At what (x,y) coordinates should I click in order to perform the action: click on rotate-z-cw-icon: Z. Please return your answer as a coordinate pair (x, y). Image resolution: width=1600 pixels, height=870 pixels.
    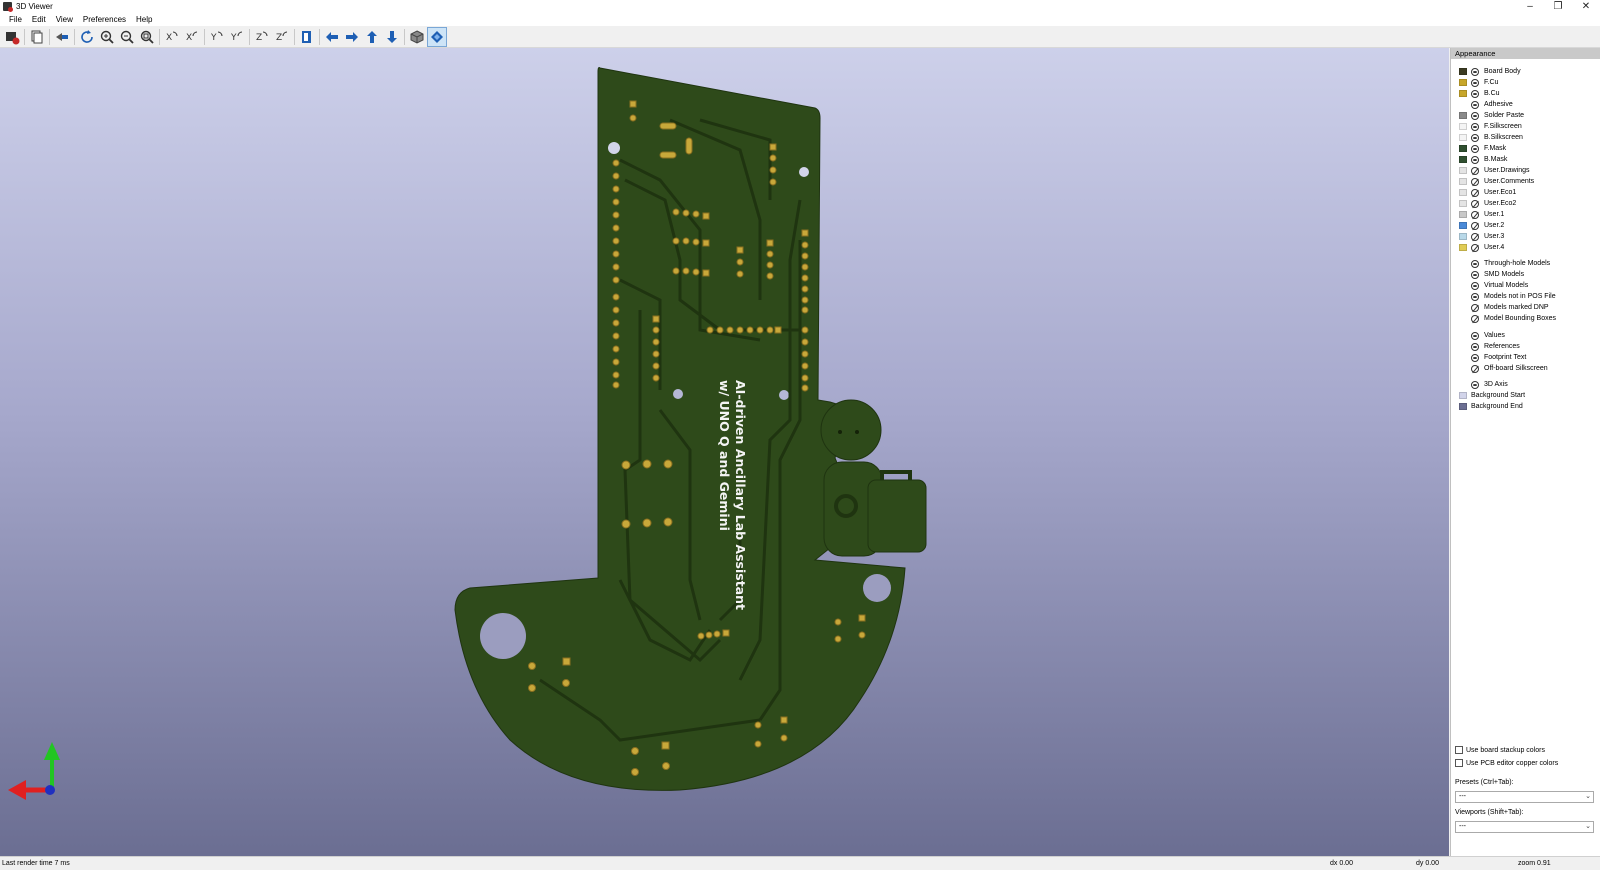
    Looking at the image, I should click on (262, 37).